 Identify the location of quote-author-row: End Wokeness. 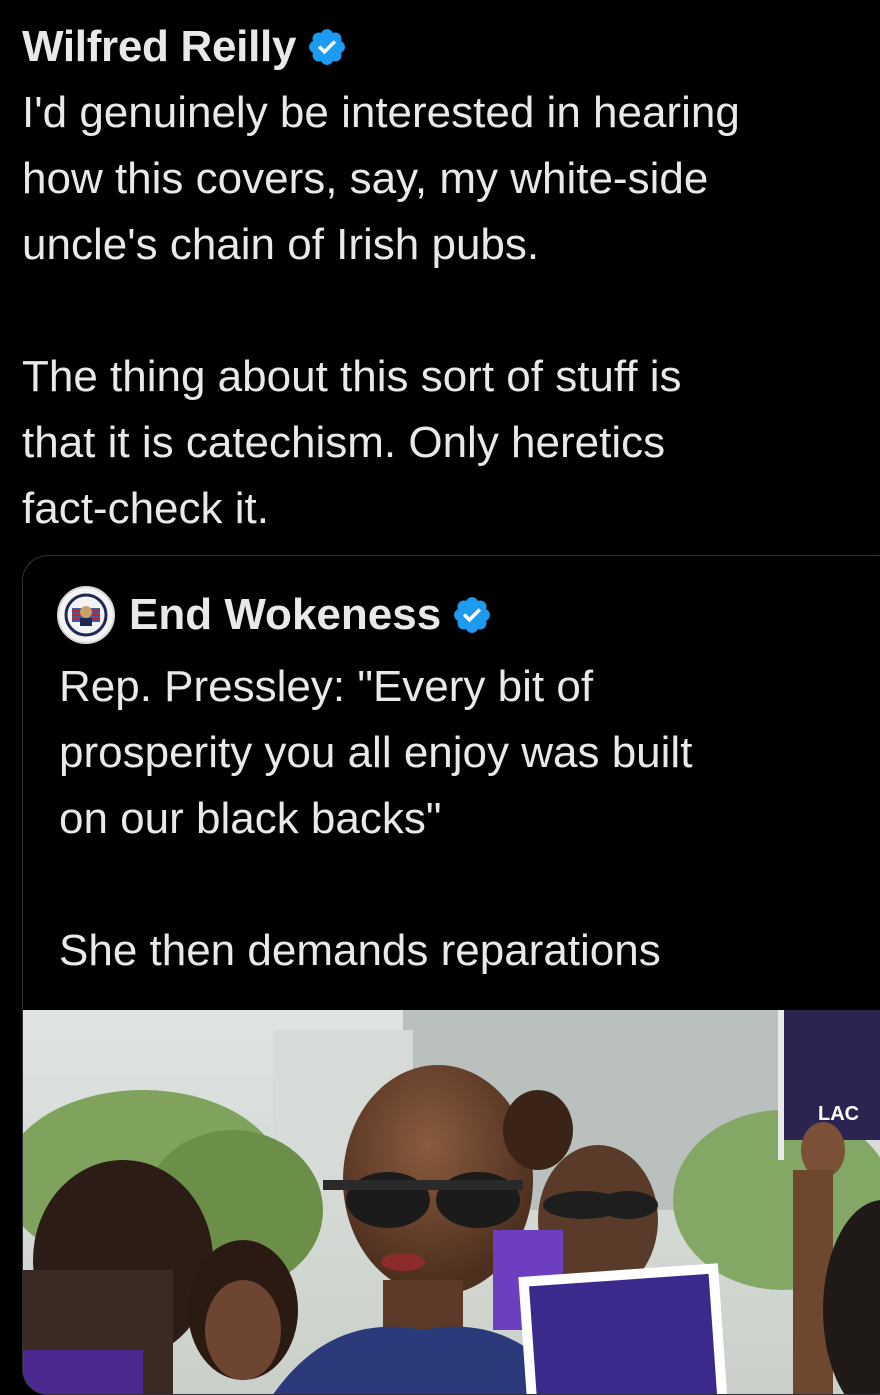
(275, 615).